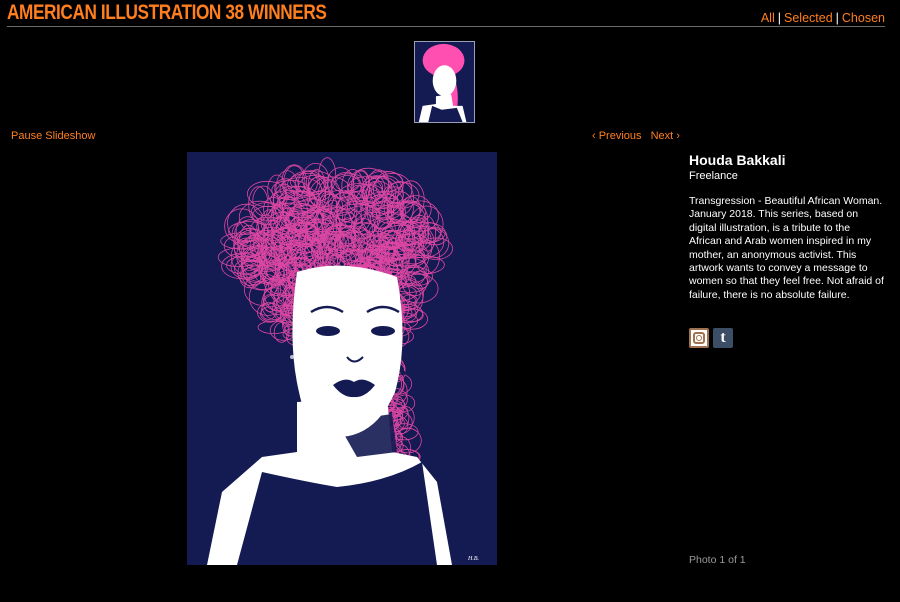 The width and height of the screenshot is (900, 602). Describe the element at coordinates (713, 176) in the screenshot. I see `artist-affiliation: Freelance` at that location.